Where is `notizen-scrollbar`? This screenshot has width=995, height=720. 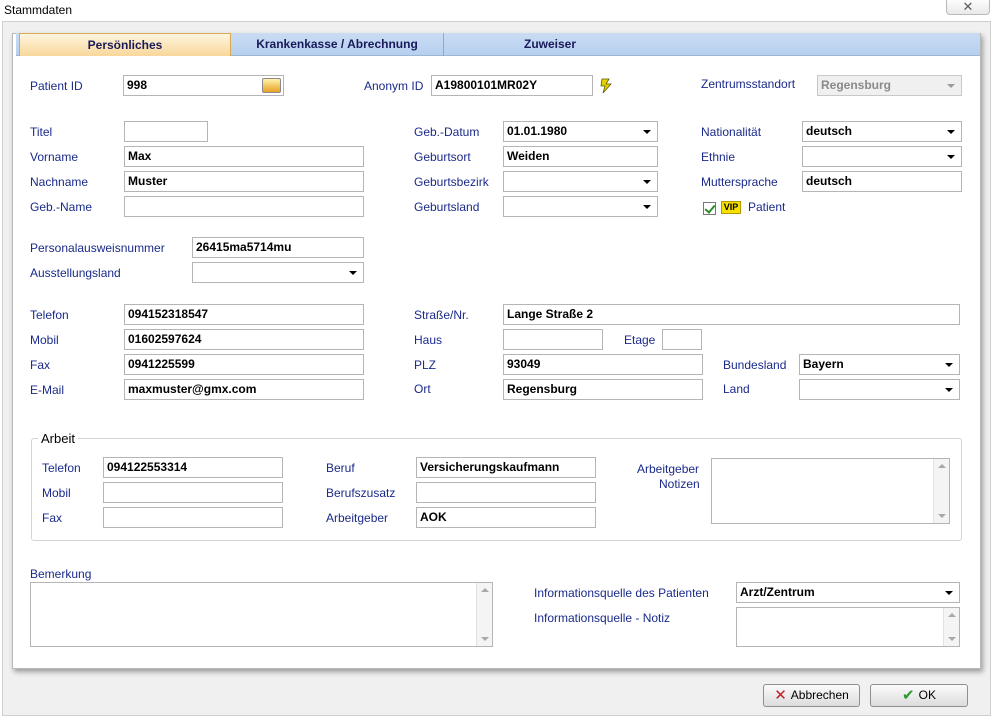 notizen-scrollbar is located at coordinates (941, 491).